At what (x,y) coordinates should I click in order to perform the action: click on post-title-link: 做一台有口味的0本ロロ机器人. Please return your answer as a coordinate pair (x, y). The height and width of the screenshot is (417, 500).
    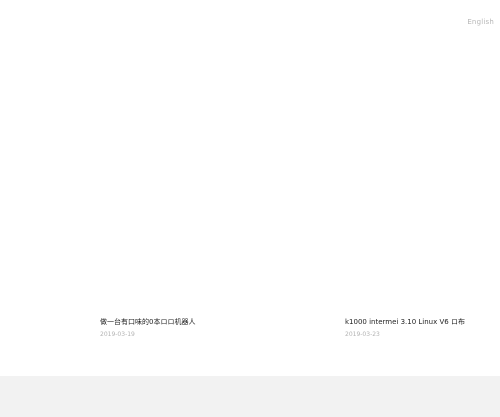
    Looking at the image, I should click on (195, 322).